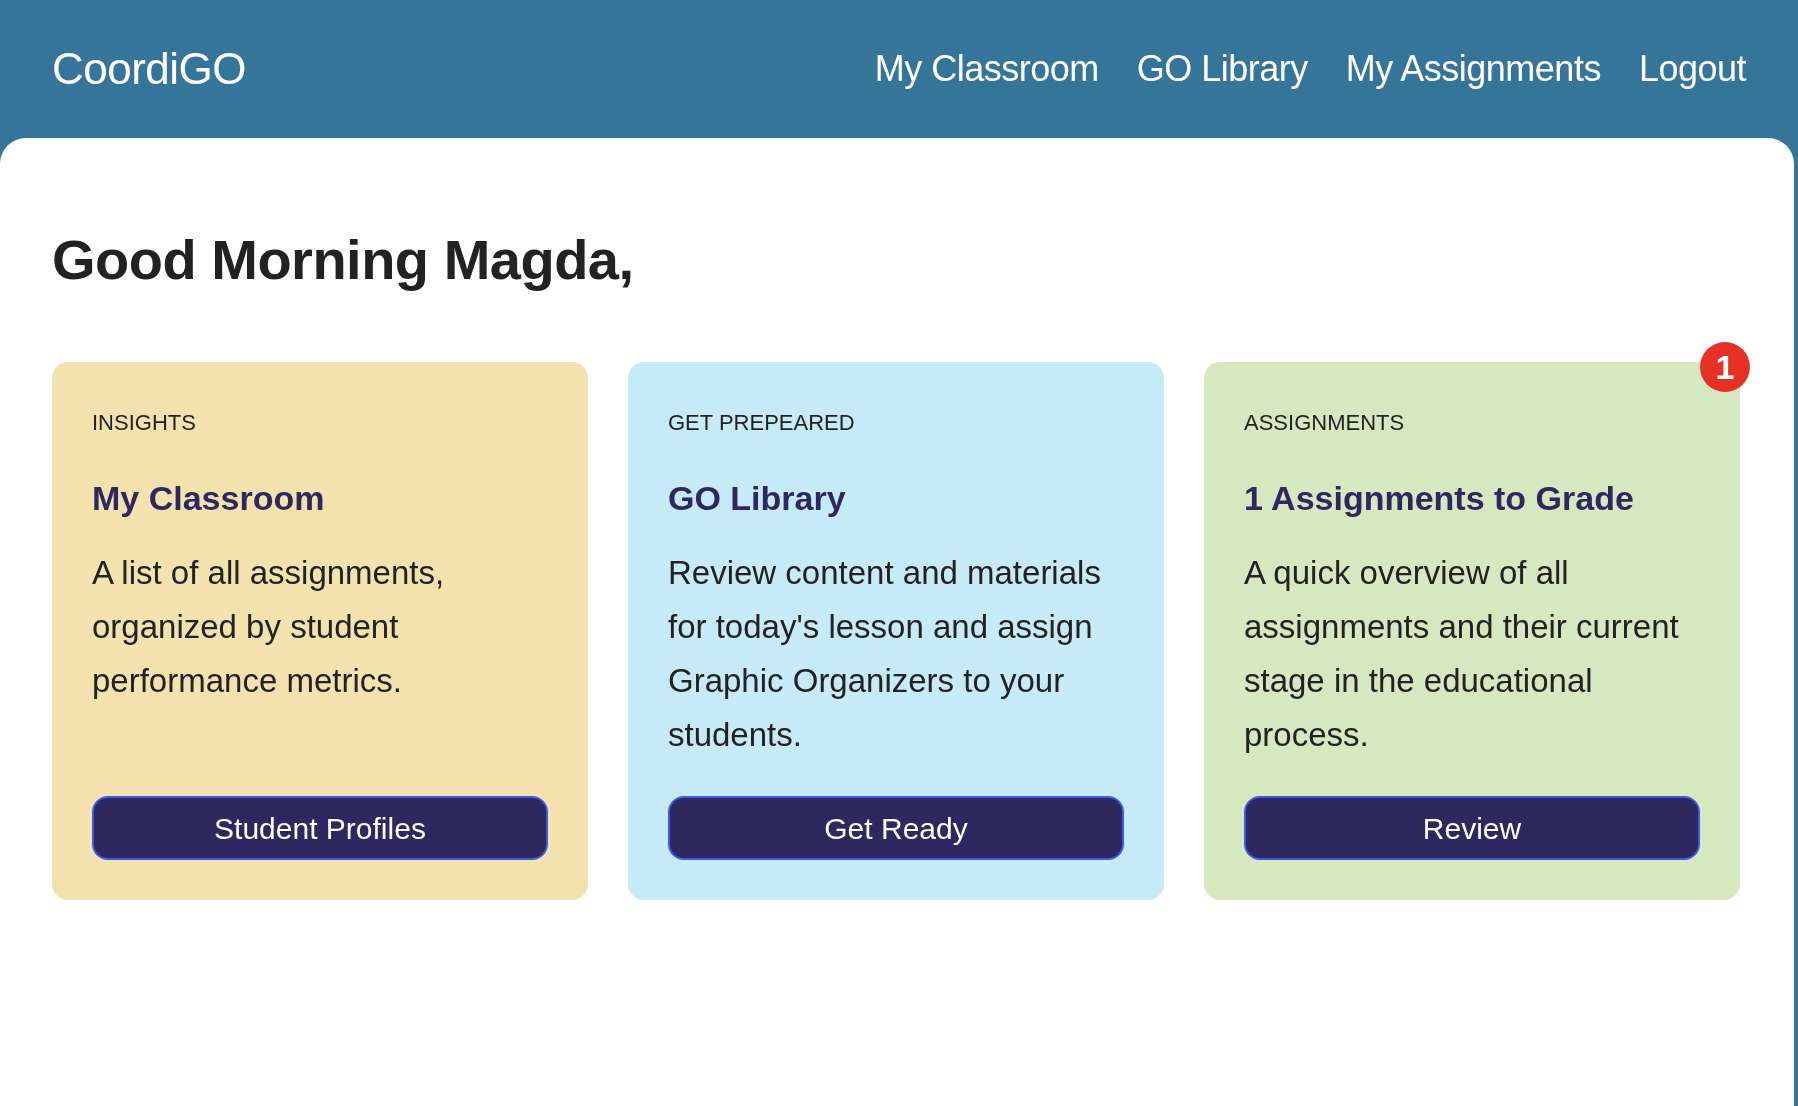 Image resolution: width=1798 pixels, height=1106 pixels. I want to click on nav-link: My Assignments, so click(1473, 69).